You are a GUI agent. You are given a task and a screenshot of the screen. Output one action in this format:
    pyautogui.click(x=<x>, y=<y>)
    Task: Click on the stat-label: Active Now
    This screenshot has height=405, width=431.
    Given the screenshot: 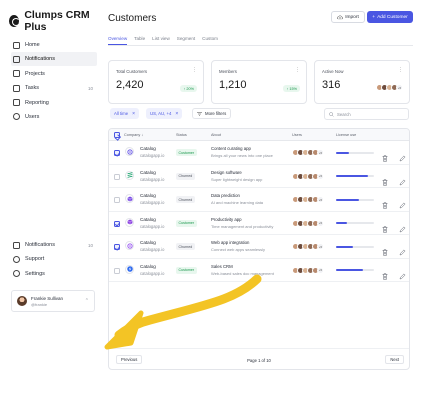 What is the action you would take?
    pyautogui.click(x=333, y=71)
    